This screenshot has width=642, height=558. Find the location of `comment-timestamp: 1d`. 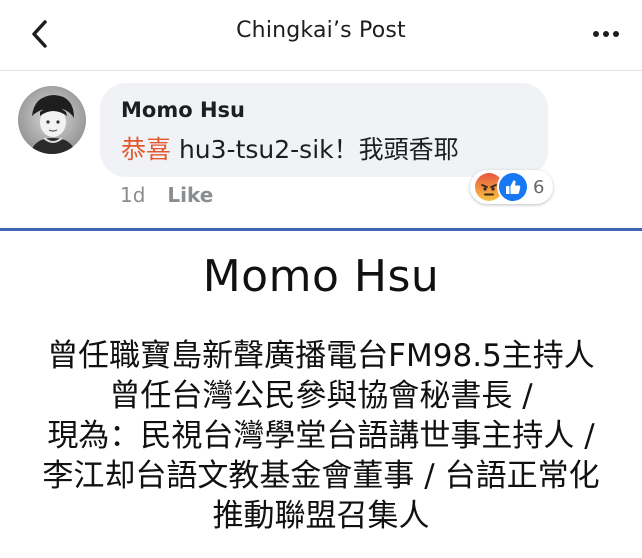

comment-timestamp: 1d is located at coordinates (132, 195).